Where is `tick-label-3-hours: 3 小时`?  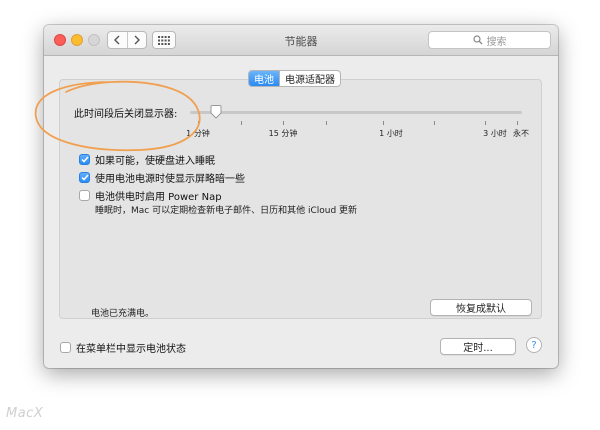 tick-label-3-hours: 3 小时 is located at coordinates (495, 133).